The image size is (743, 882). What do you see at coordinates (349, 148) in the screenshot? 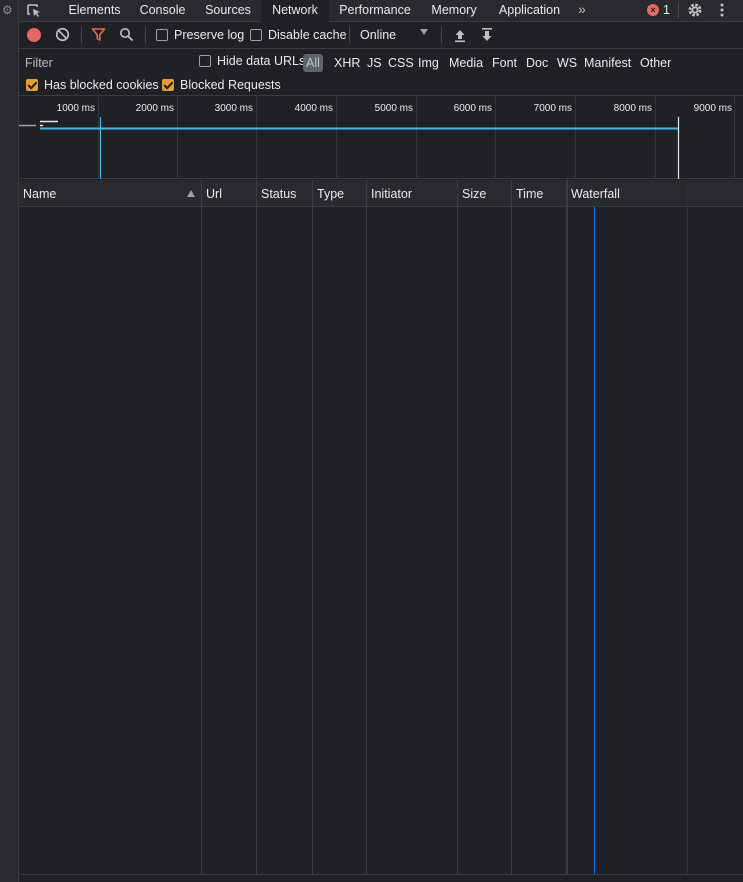
I see `overview-request-bars` at bounding box center [349, 148].